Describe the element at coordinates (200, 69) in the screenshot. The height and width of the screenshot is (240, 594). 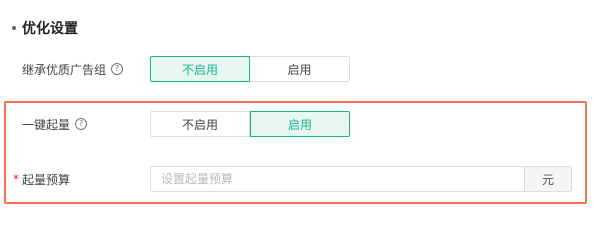
I see `inherit-option-disable: 不启用` at that location.